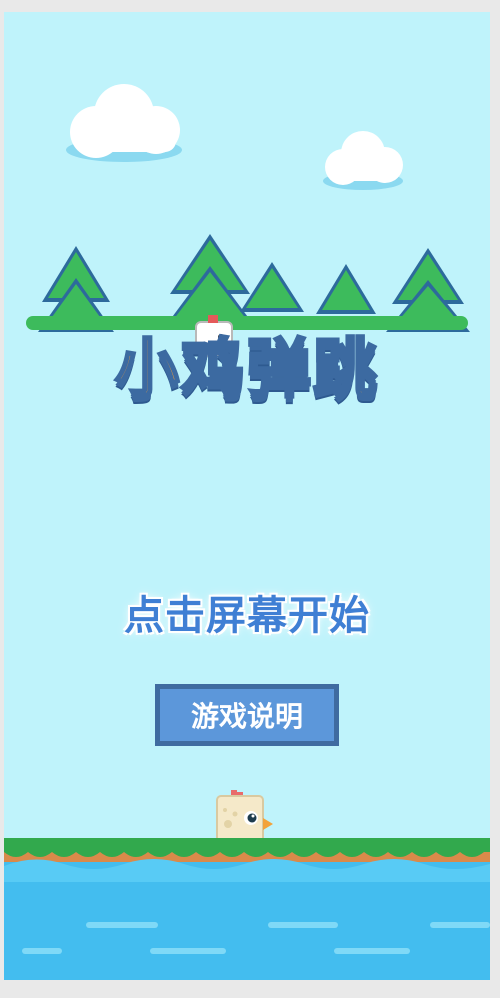 The height and width of the screenshot is (998, 500). I want to click on frame-bottom, so click(250, 989).